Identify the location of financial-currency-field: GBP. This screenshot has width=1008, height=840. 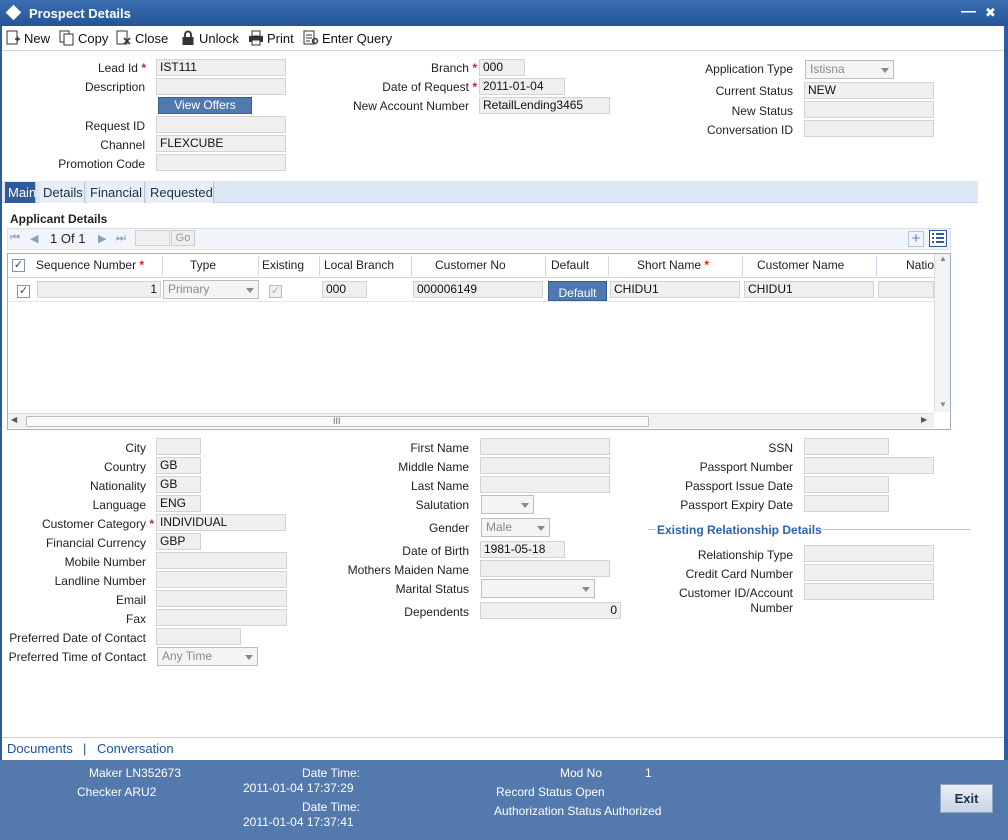
(178, 541).